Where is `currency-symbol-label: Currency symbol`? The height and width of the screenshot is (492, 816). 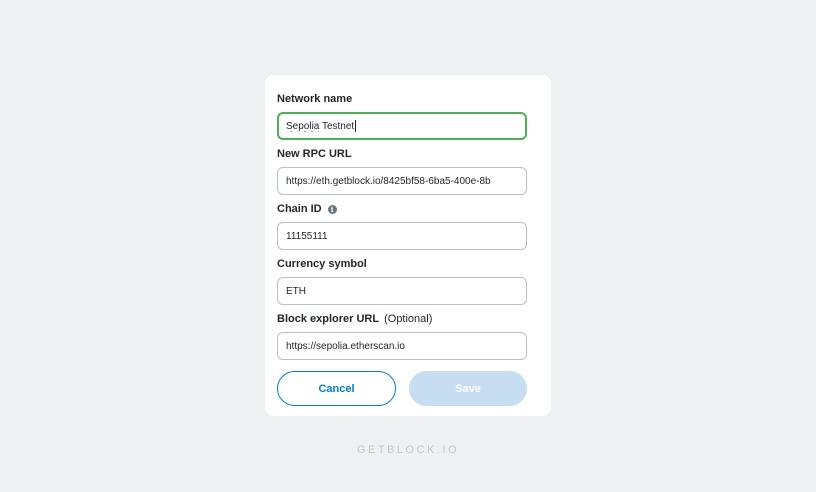
currency-symbol-label: Currency symbol is located at coordinates (322, 264).